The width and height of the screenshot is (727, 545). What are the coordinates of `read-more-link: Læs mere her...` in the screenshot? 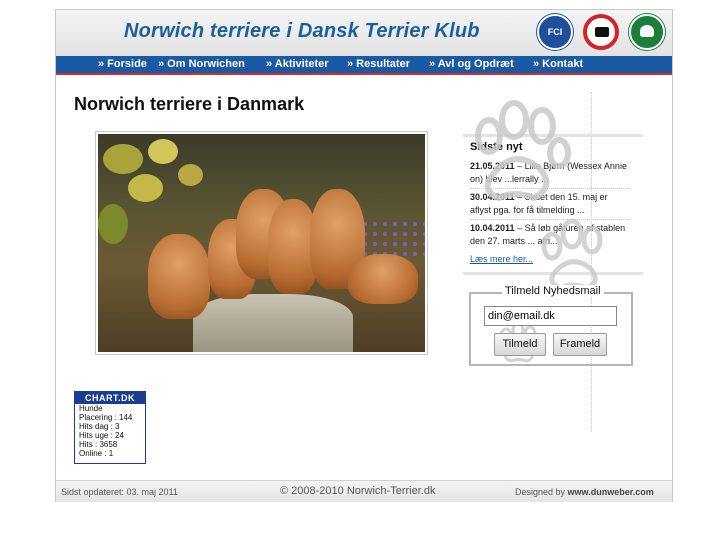 It's located at (501, 259).